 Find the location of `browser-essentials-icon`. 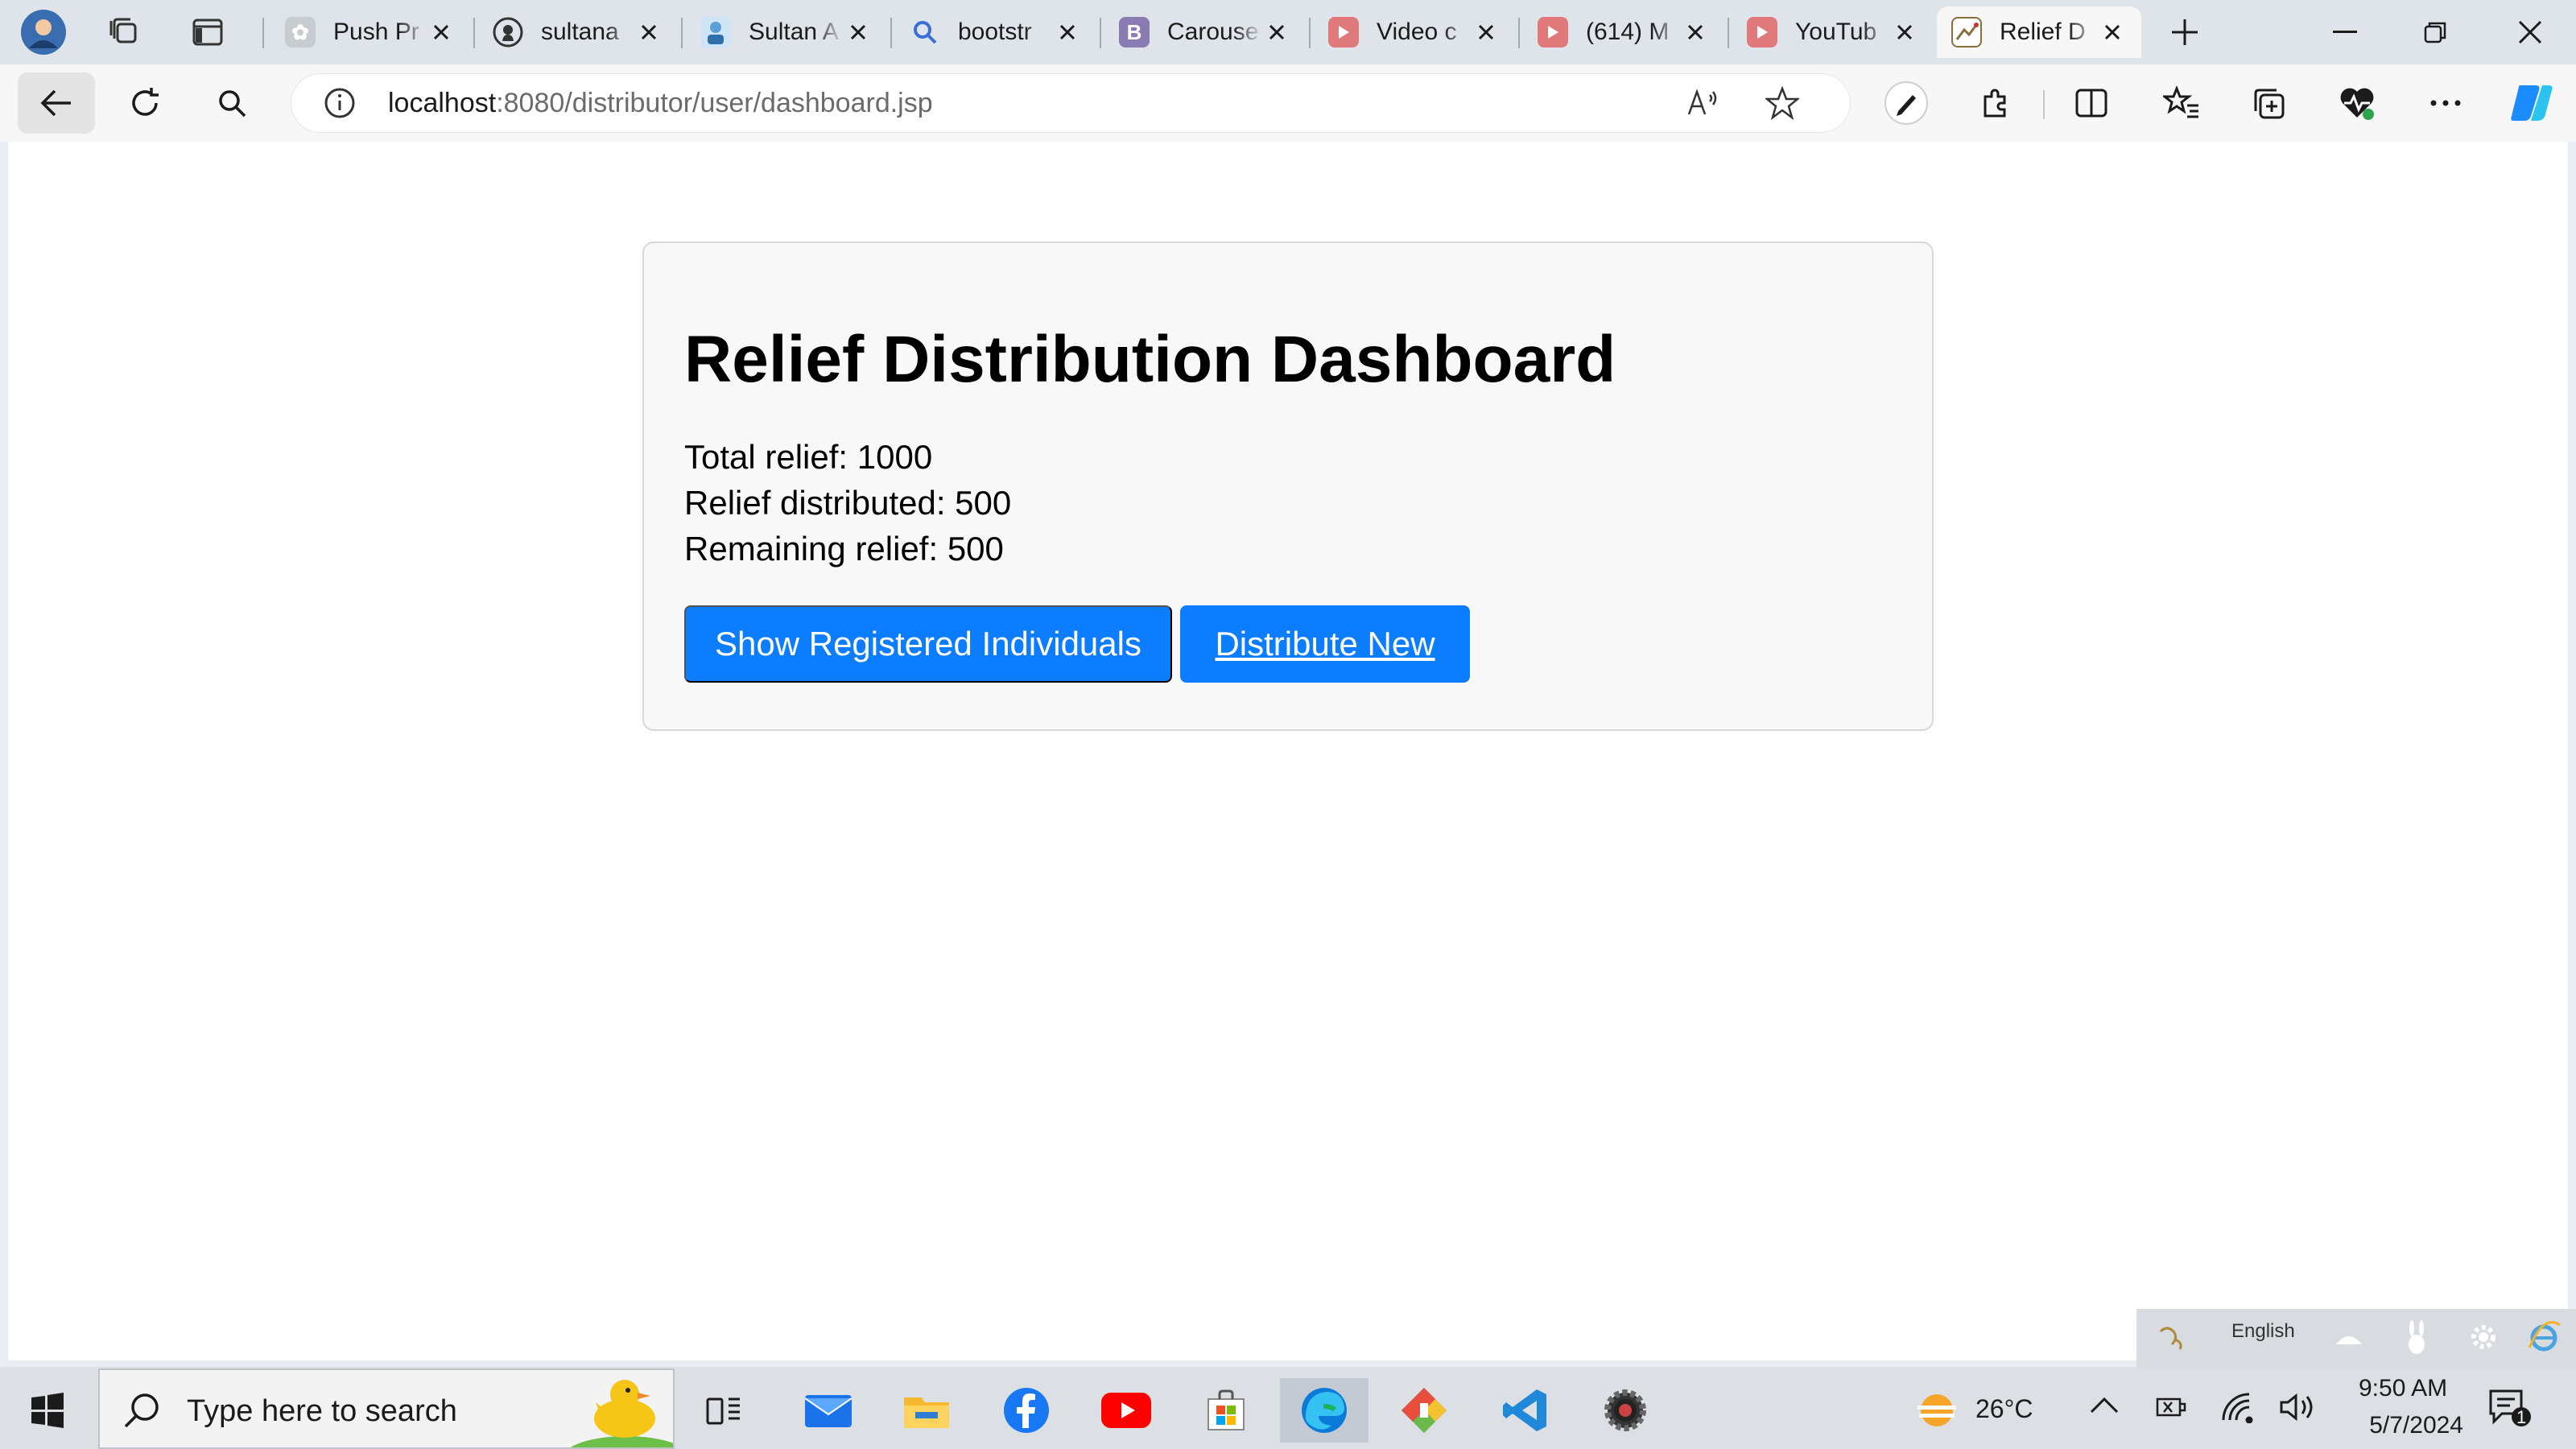

browser-essentials-icon is located at coordinates (2357, 103).